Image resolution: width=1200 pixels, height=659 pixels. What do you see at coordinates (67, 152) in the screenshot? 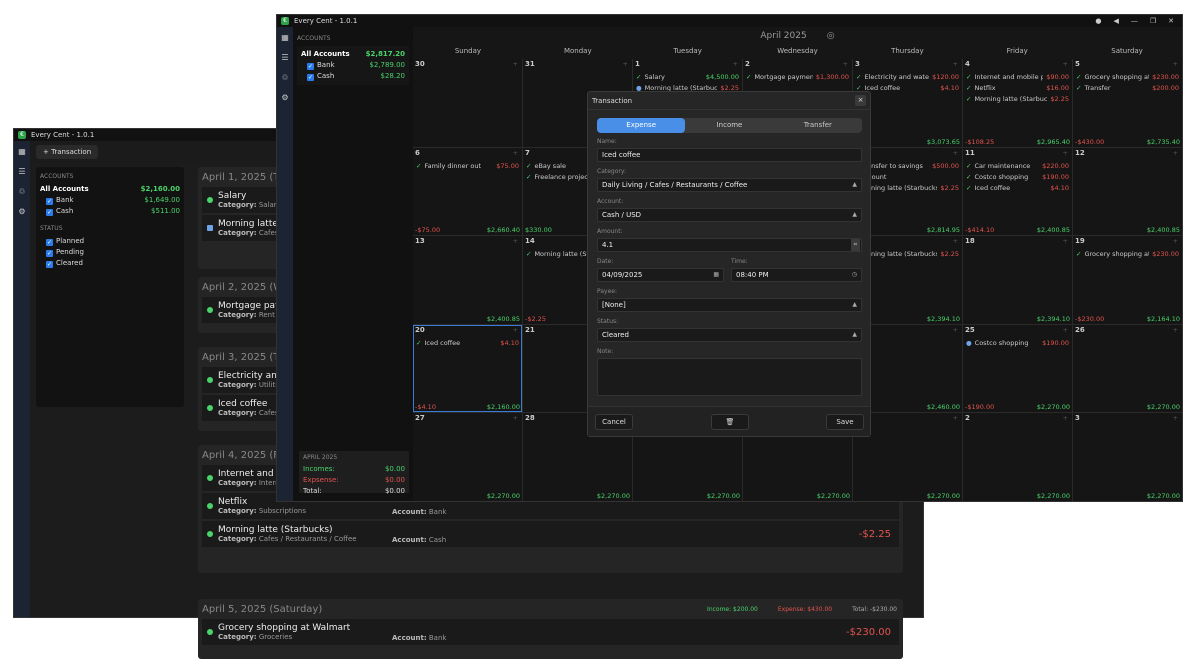
I see `add-transaction-button: + Transaction` at bounding box center [67, 152].